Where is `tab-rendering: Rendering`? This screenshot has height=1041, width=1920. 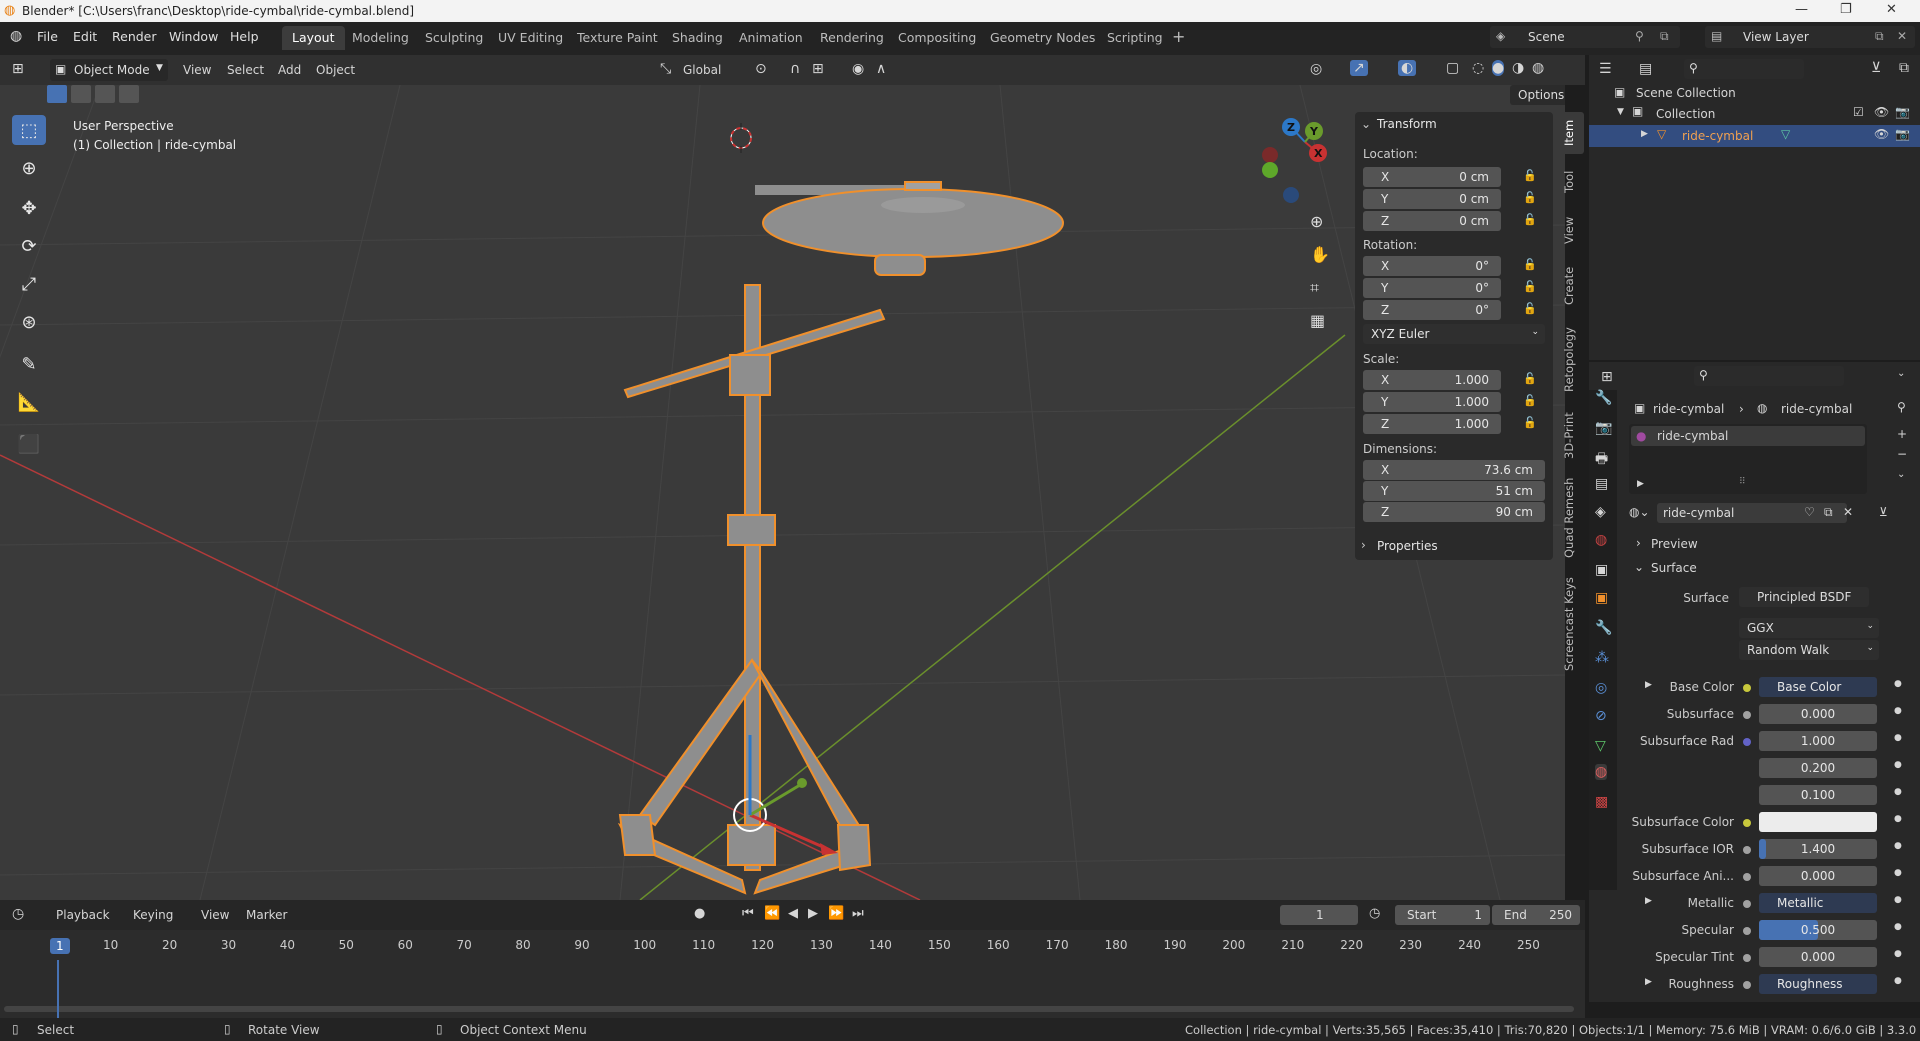 tab-rendering: Rendering is located at coordinates (852, 38).